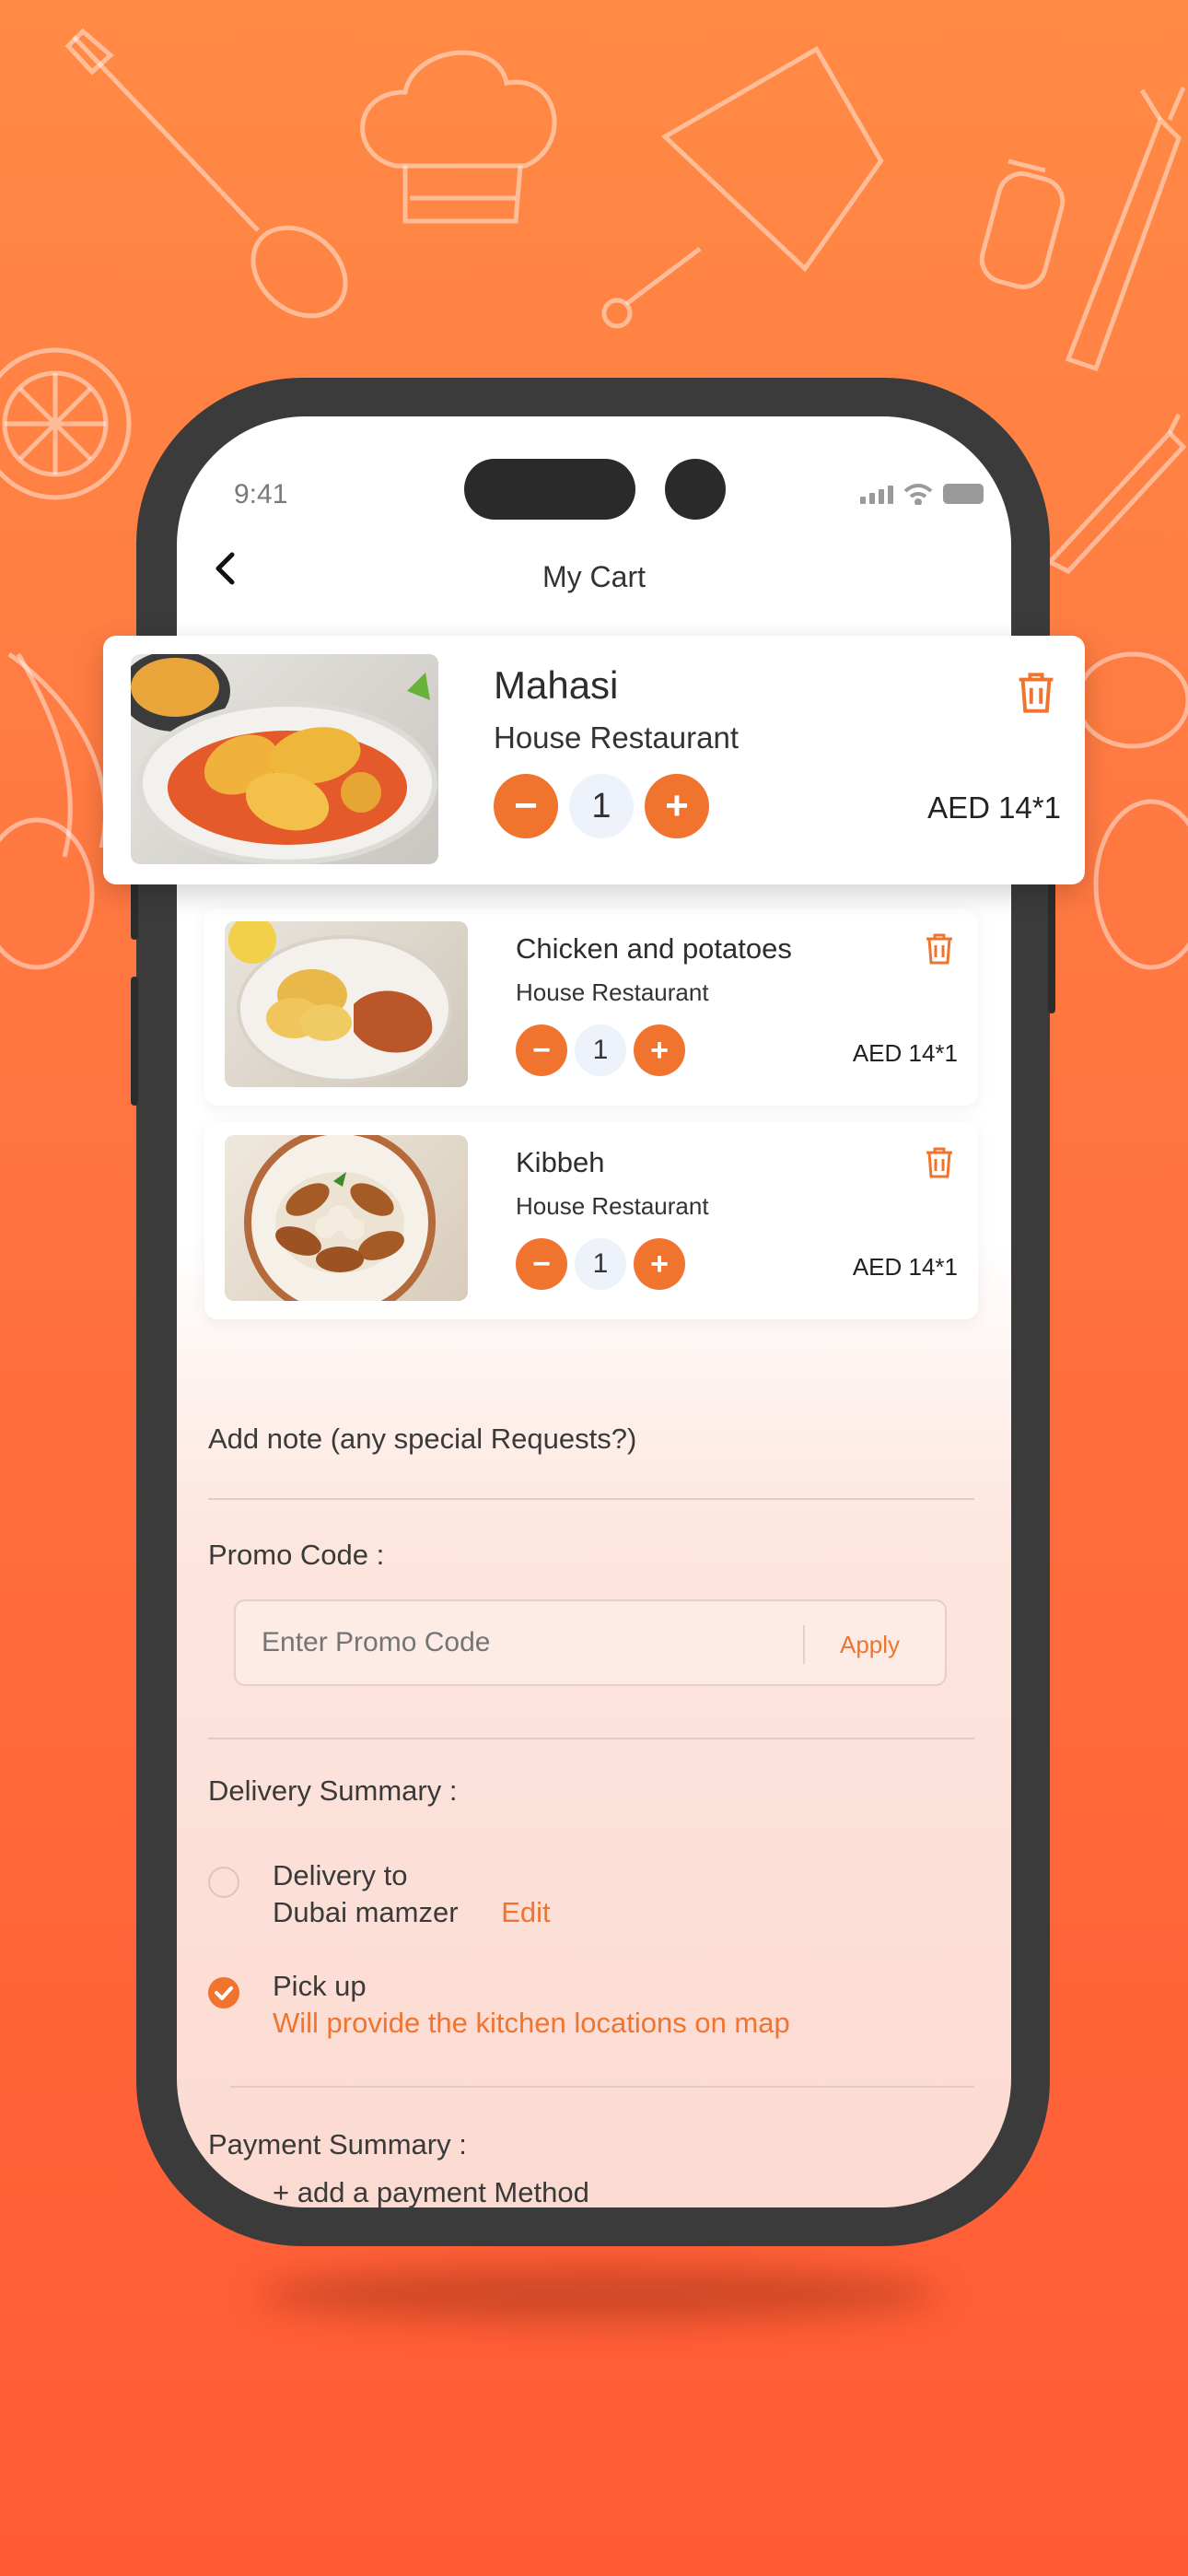 This screenshot has height=2576, width=1188. What do you see at coordinates (206, 173) in the screenshot?
I see `spatula-icon` at bounding box center [206, 173].